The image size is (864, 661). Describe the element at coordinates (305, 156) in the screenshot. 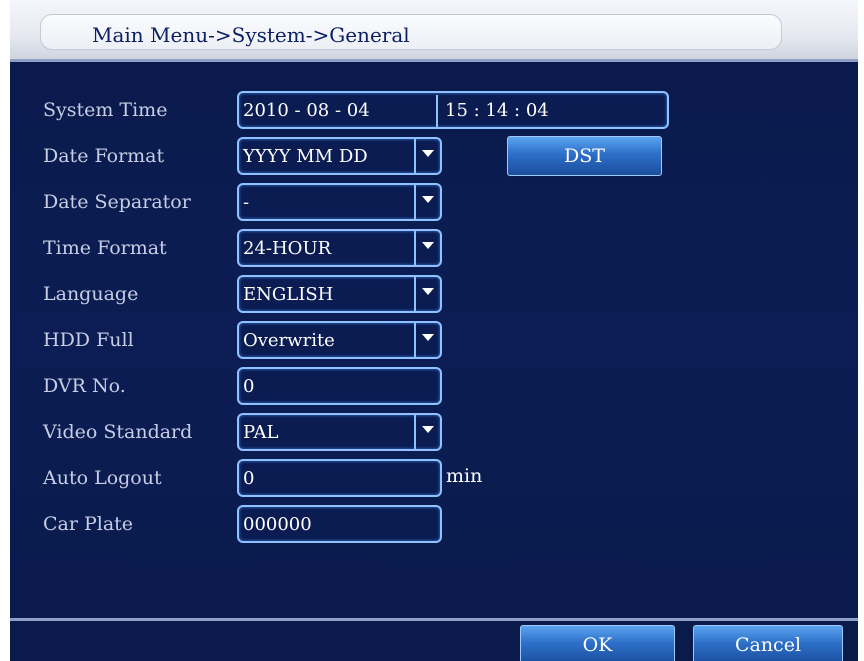

I see `date-format-value: YYYY MM DD` at that location.